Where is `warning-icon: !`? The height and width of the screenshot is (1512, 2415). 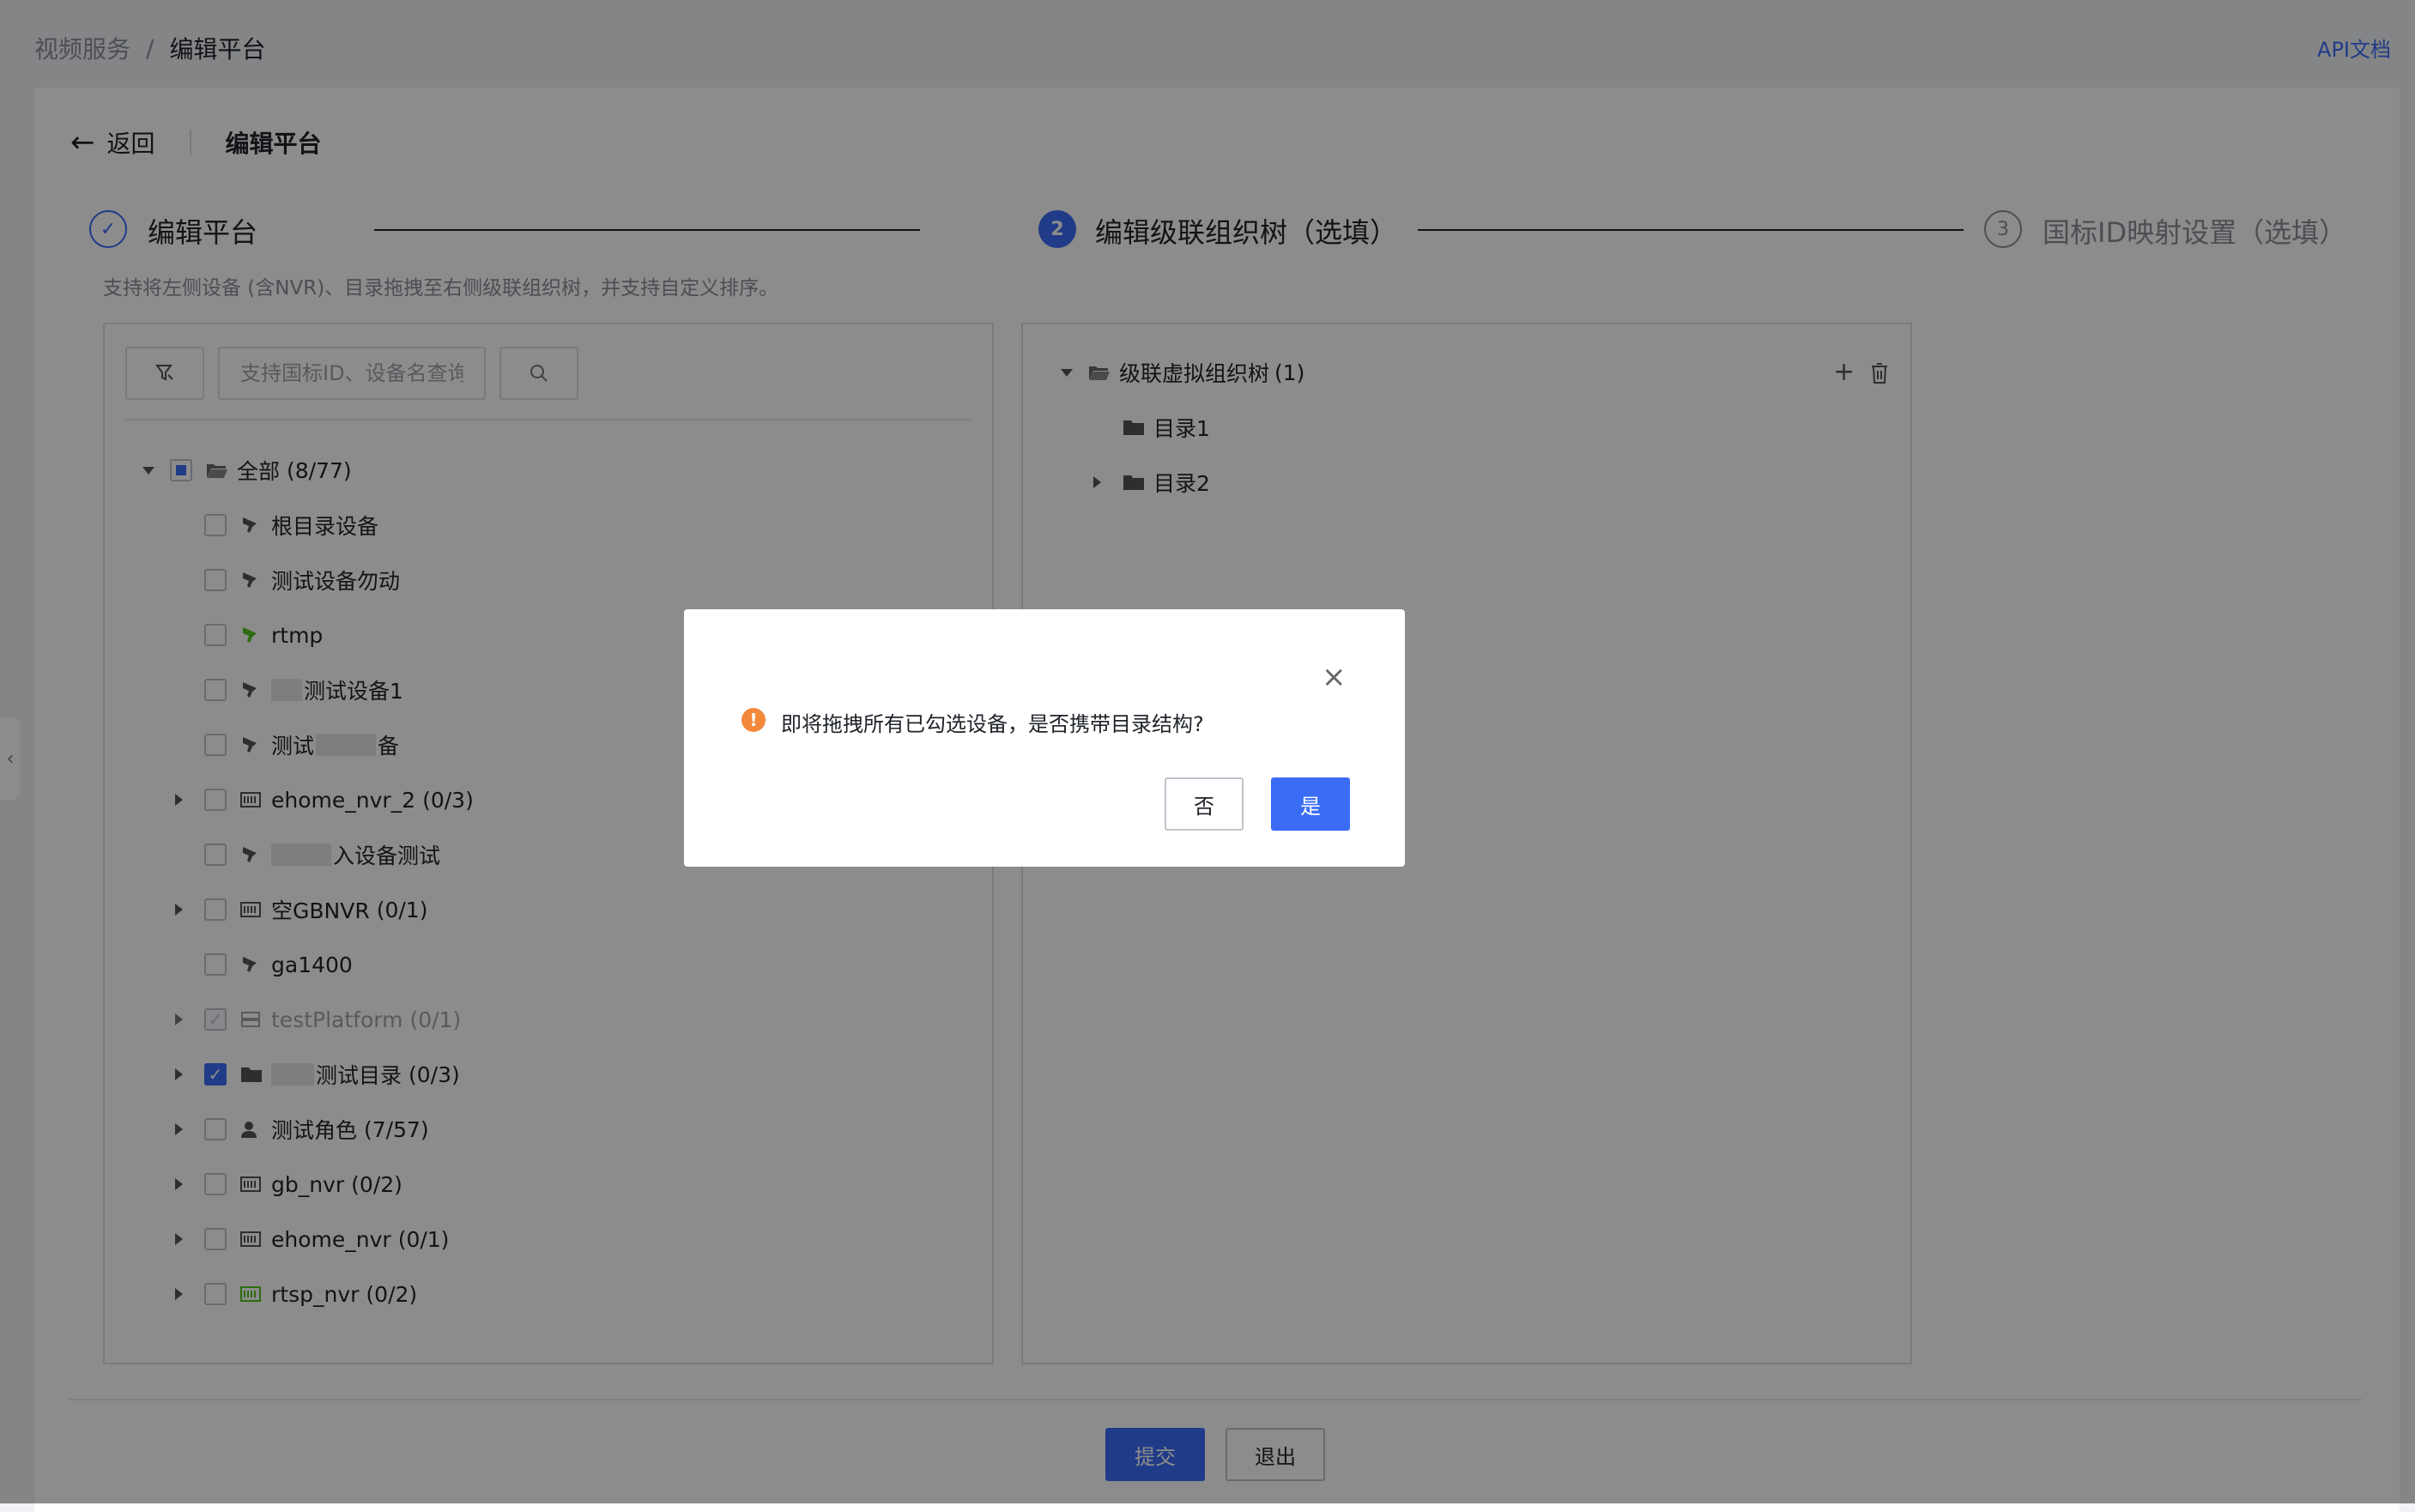
warning-icon: ! is located at coordinates (753, 720).